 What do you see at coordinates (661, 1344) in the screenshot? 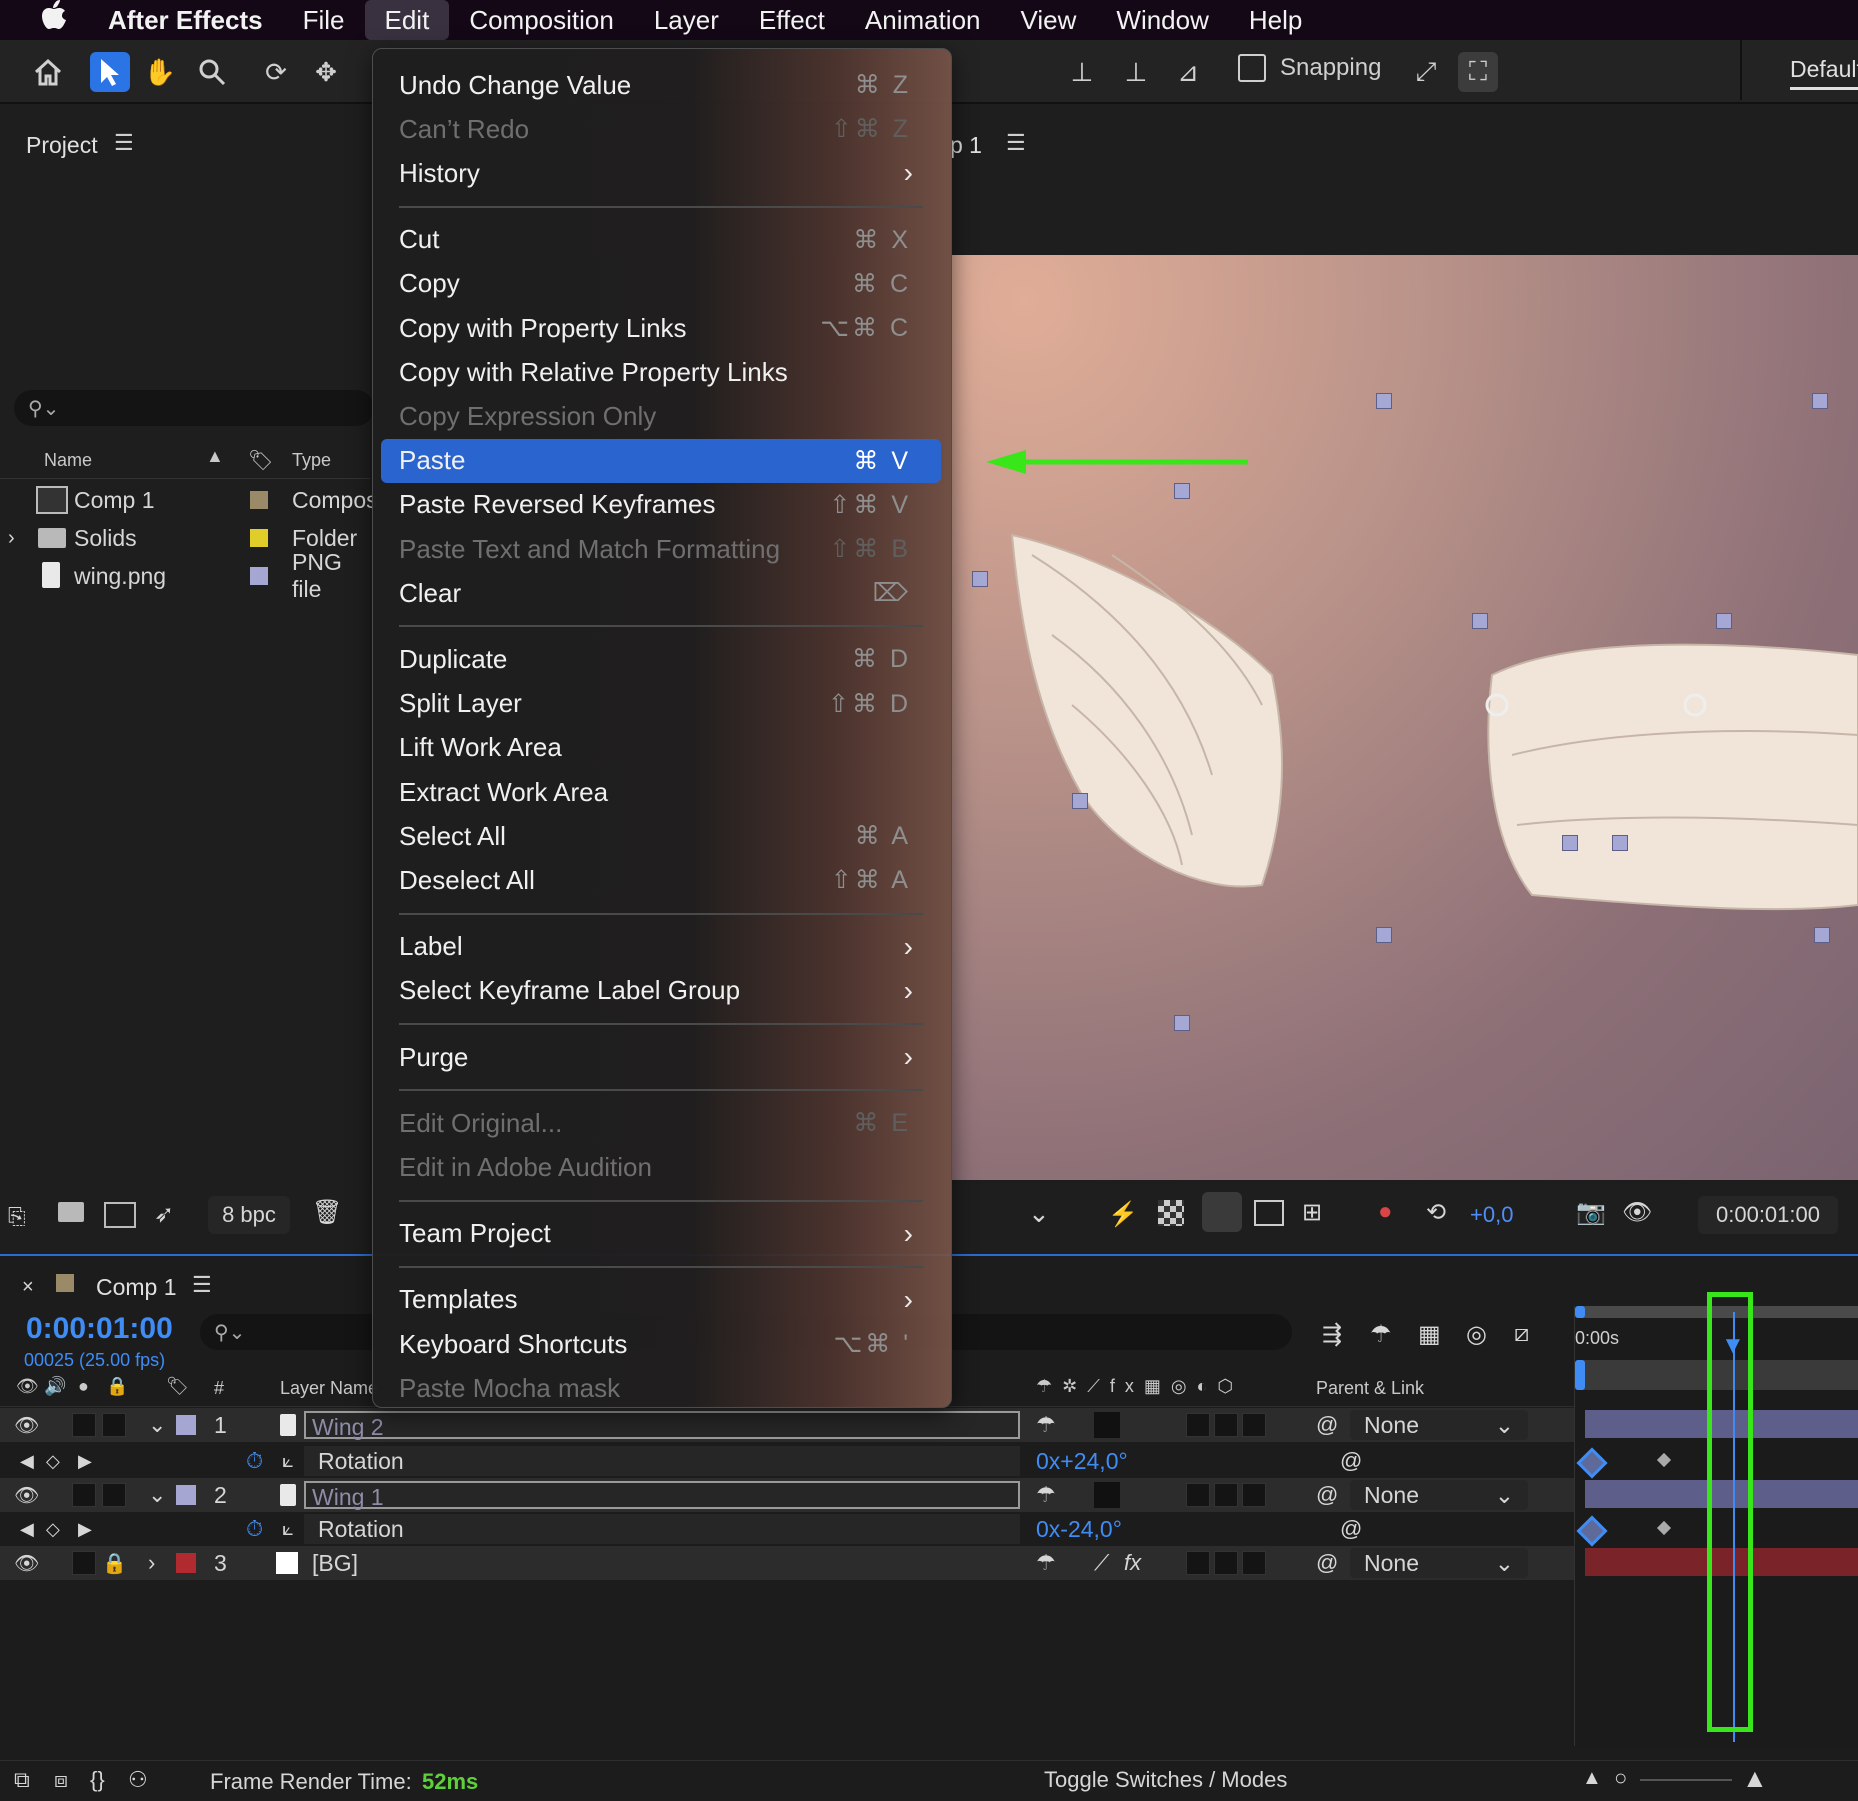
I see `menu-item-keyboard-shortcuts: Keyboard Shortcuts ⌥⌘ '` at bounding box center [661, 1344].